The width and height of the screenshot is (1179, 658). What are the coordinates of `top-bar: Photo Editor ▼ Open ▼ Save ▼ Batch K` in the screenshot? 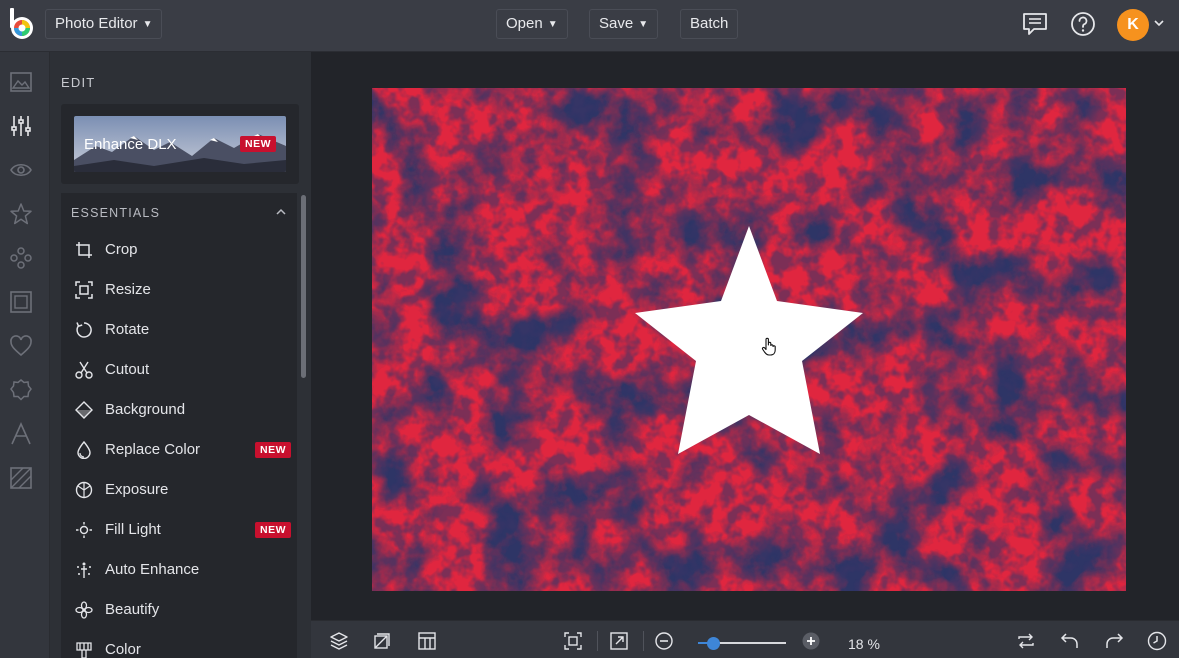 It's located at (589, 26).